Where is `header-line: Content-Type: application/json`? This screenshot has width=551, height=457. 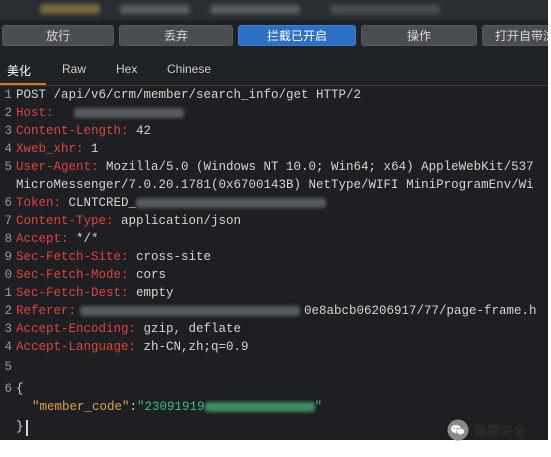
header-line: Content-Type: application/json is located at coordinates (128, 221).